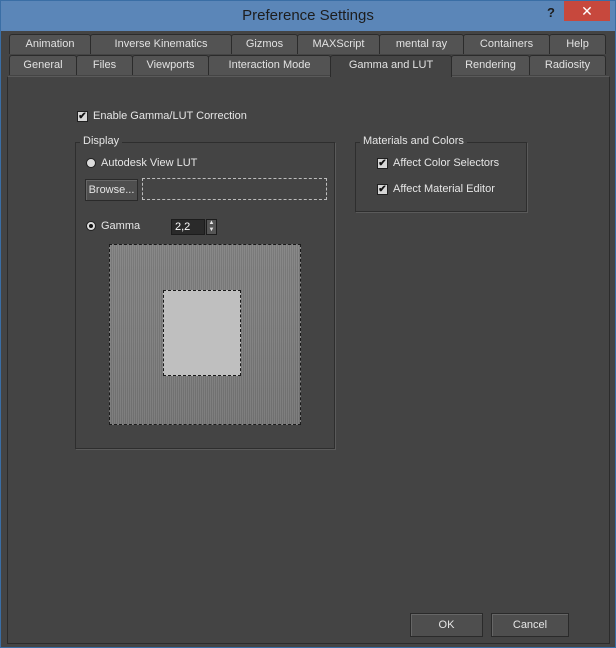 This screenshot has height=648, width=616. What do you see at coordinates (444, 189) in the screenshot?
I see `affect-material-editor-label: Affect Material Editor` at bounding box center [444, 189].